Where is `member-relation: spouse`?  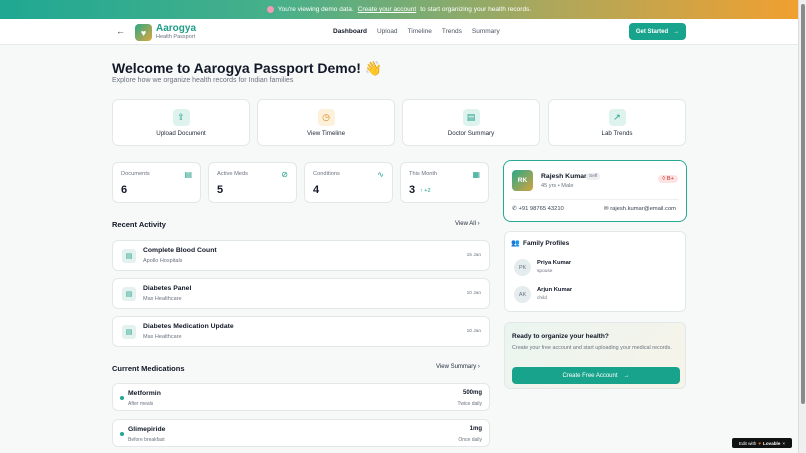 member-relation: spouse is located at coordinates (545, 271).